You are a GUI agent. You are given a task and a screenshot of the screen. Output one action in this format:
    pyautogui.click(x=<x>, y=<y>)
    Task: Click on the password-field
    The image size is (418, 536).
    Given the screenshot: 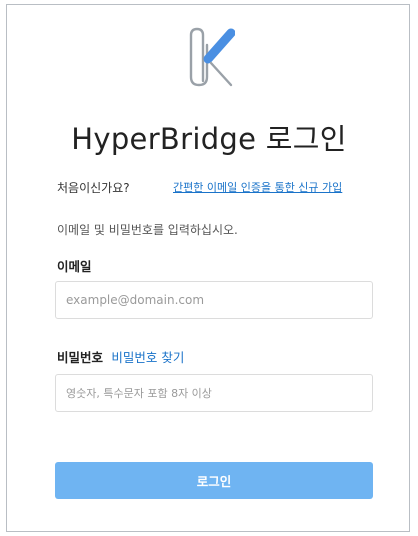 What is the action you would take?
    pyautogui.click(x=214, y=393)
    